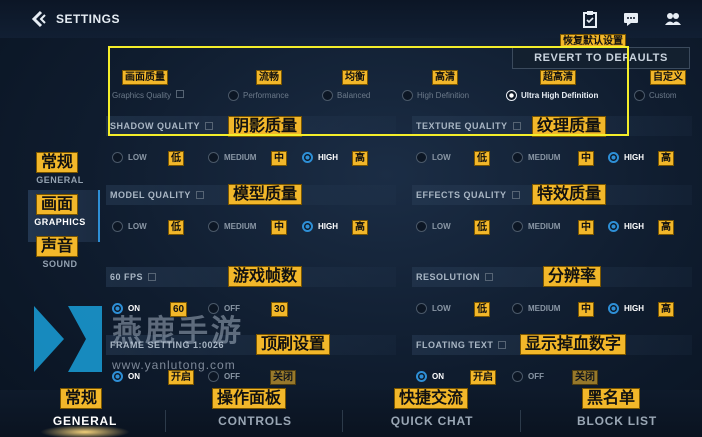  Describe the element at coordinates (320, 226) in the screenshot. I see `model-high-option: HIGH` at that location.